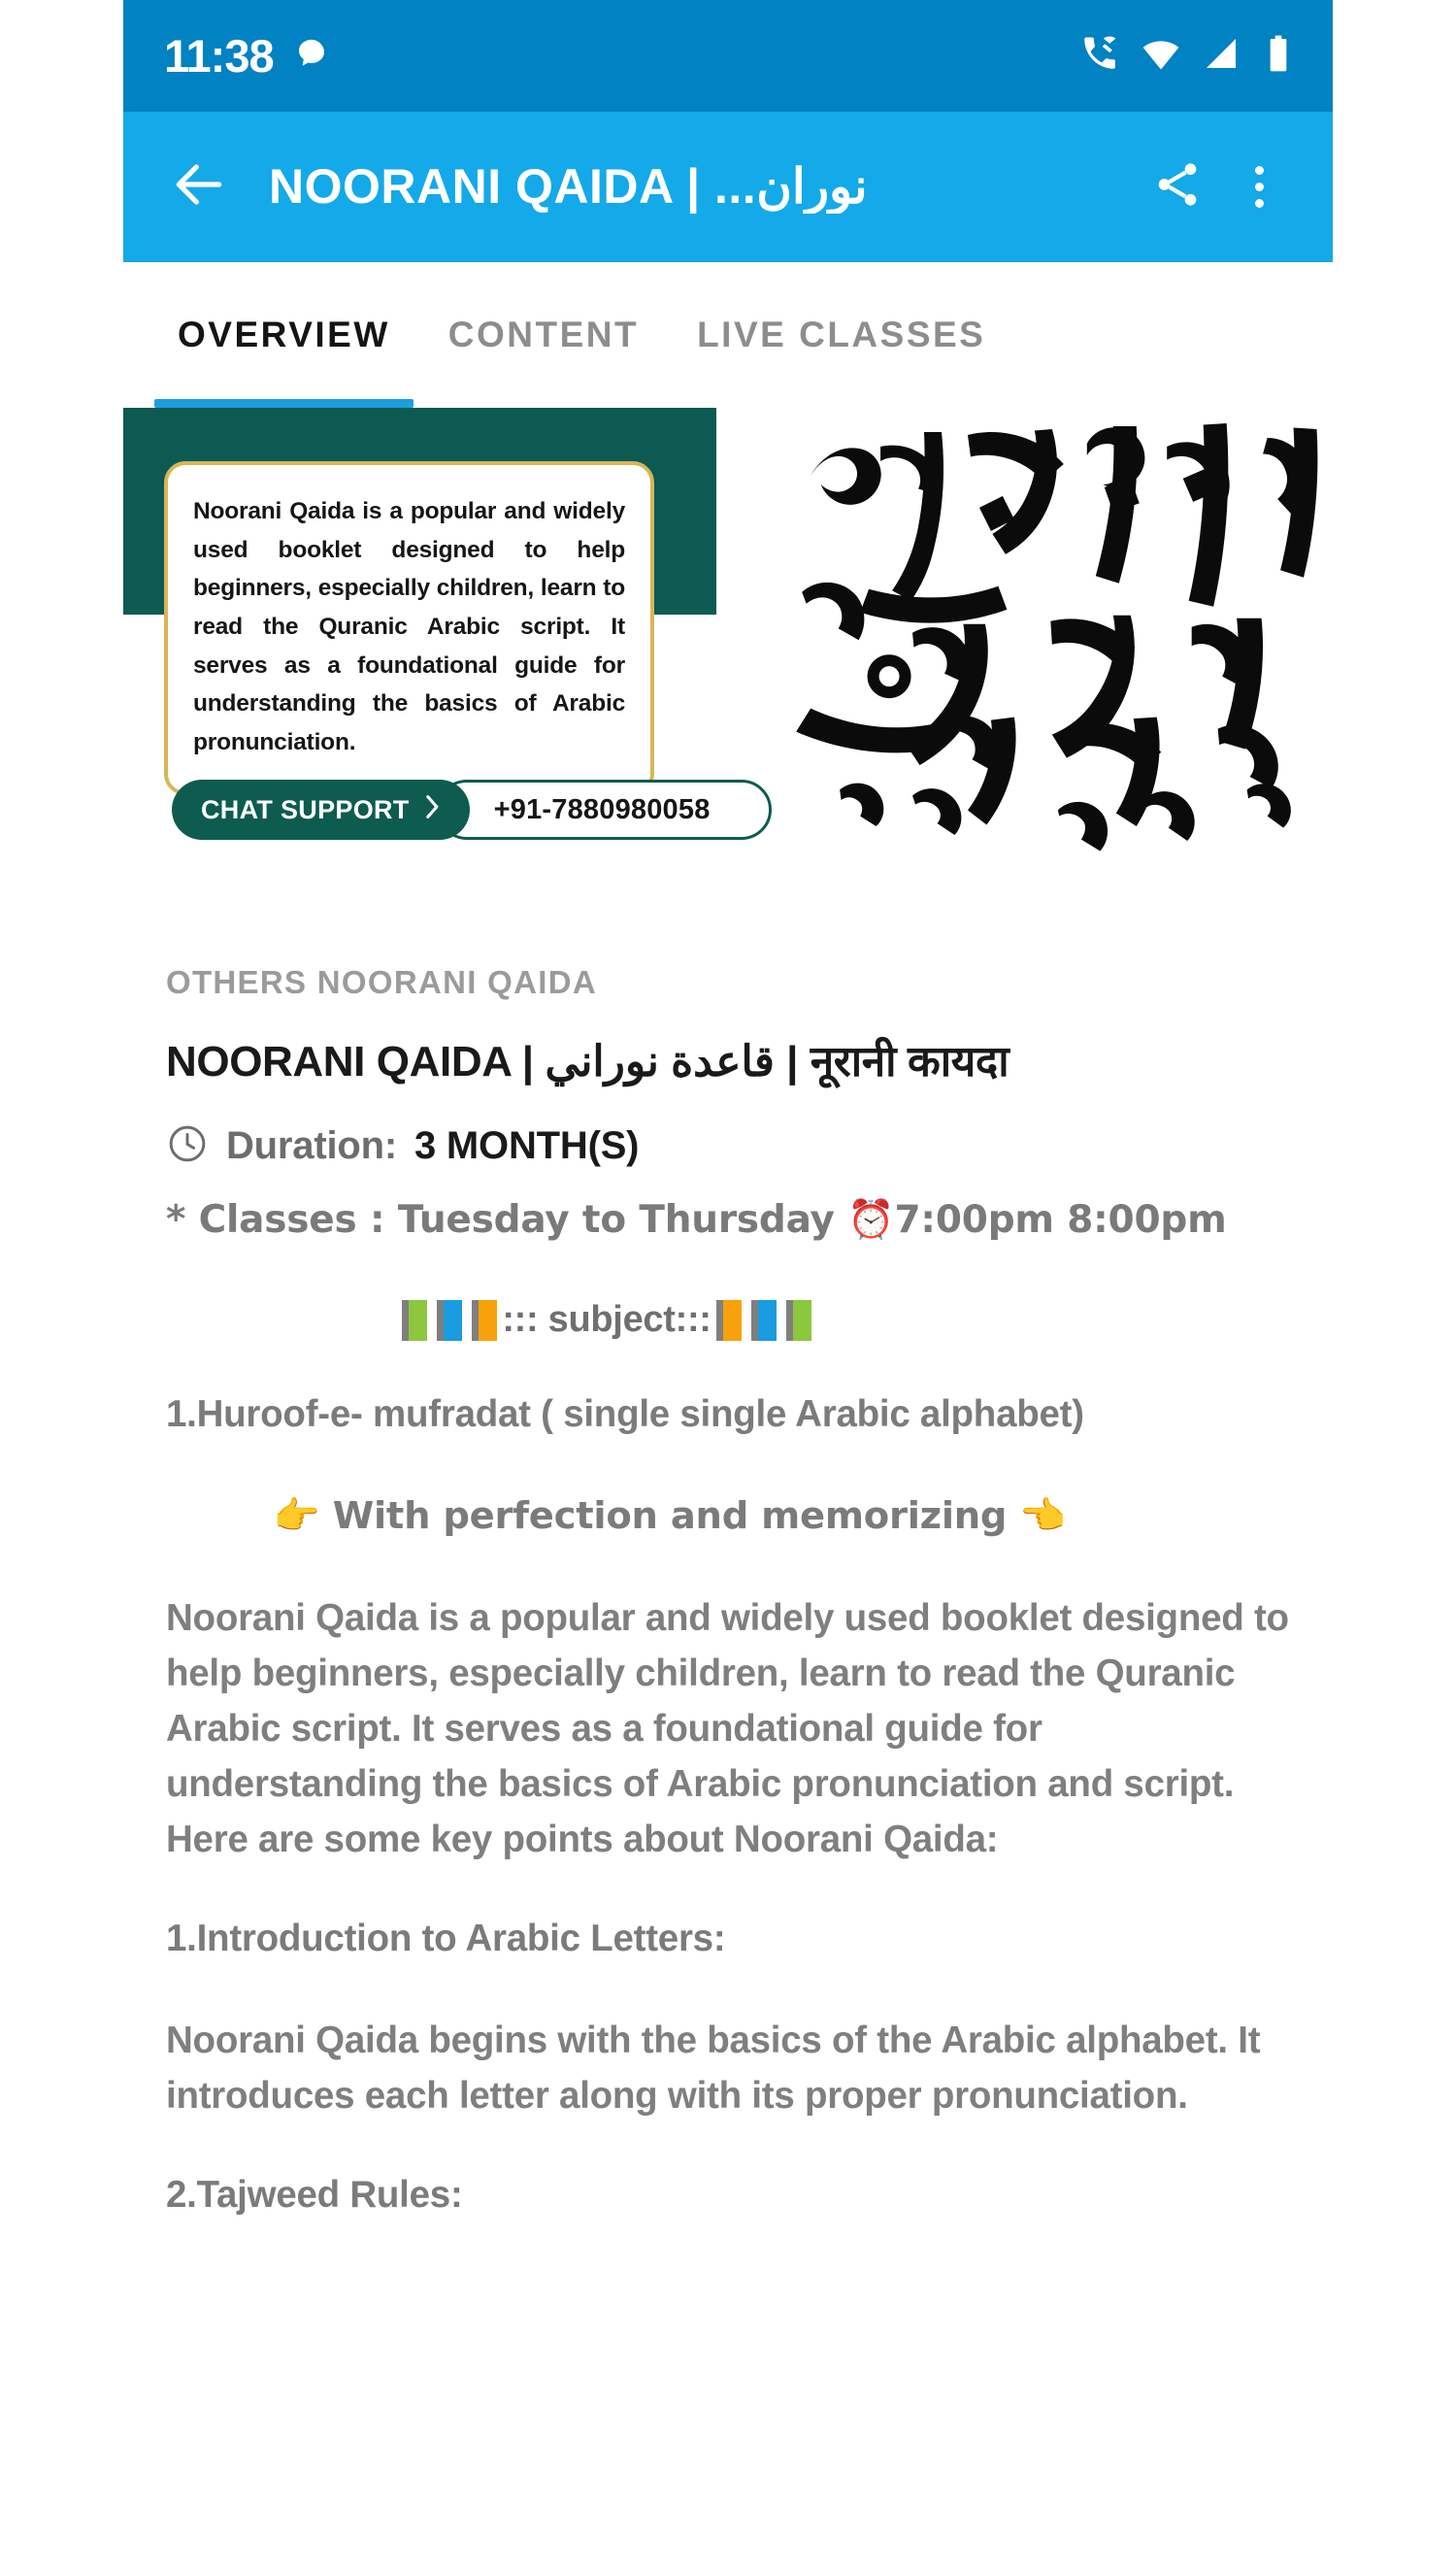  I want to click on status-bar-left: 11:38, so click(246, 56).